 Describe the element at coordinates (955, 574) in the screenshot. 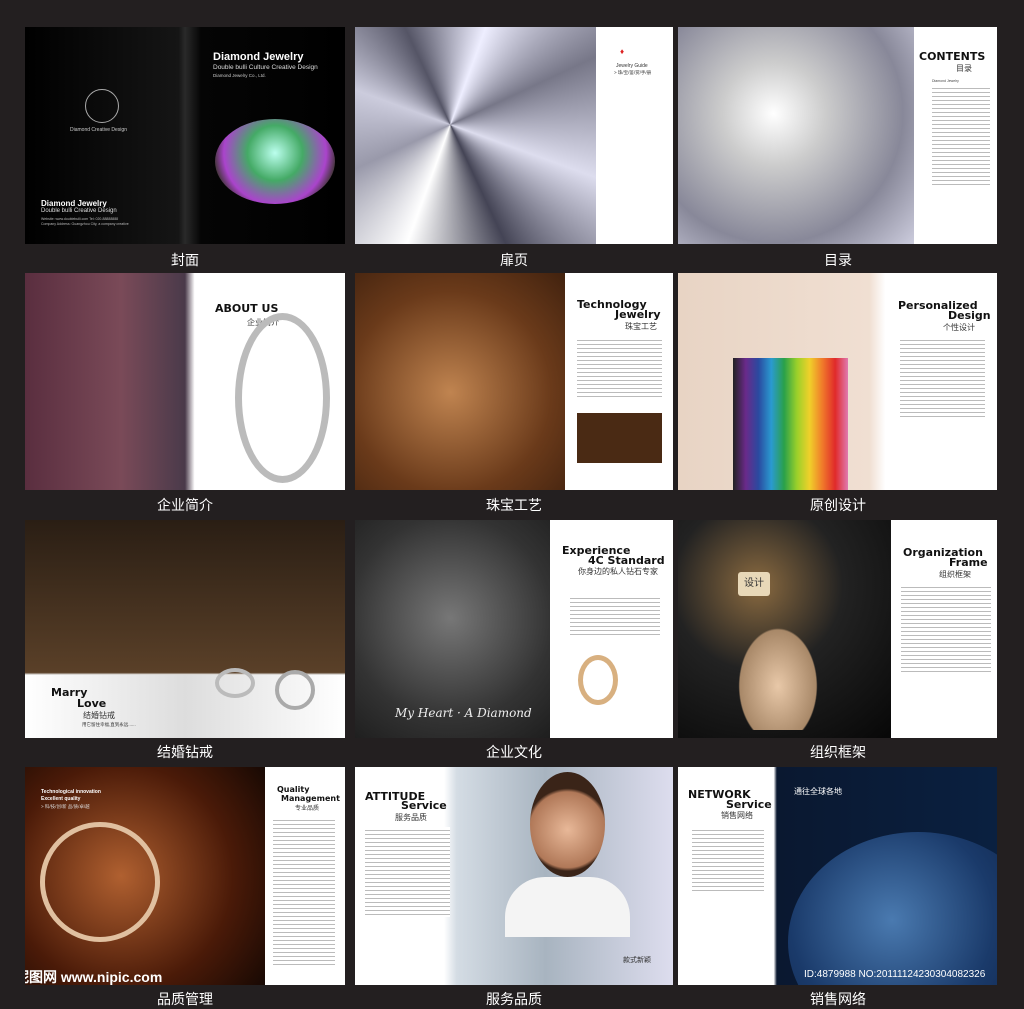

I see `org-cn: 组织框架` at that location.